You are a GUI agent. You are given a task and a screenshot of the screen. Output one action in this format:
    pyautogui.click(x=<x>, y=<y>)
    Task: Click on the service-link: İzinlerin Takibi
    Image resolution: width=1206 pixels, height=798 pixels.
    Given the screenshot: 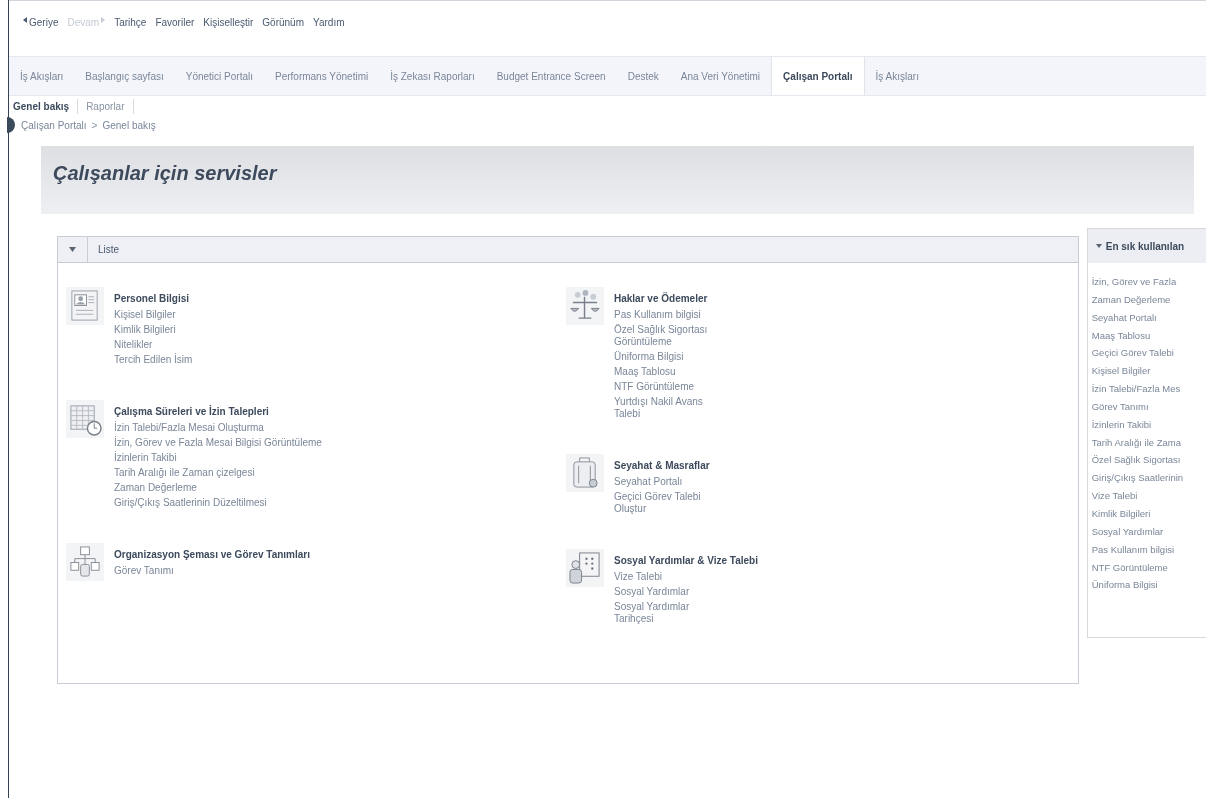 What is the action you would take?
    pyautogui.click(x=218, y=458)
    